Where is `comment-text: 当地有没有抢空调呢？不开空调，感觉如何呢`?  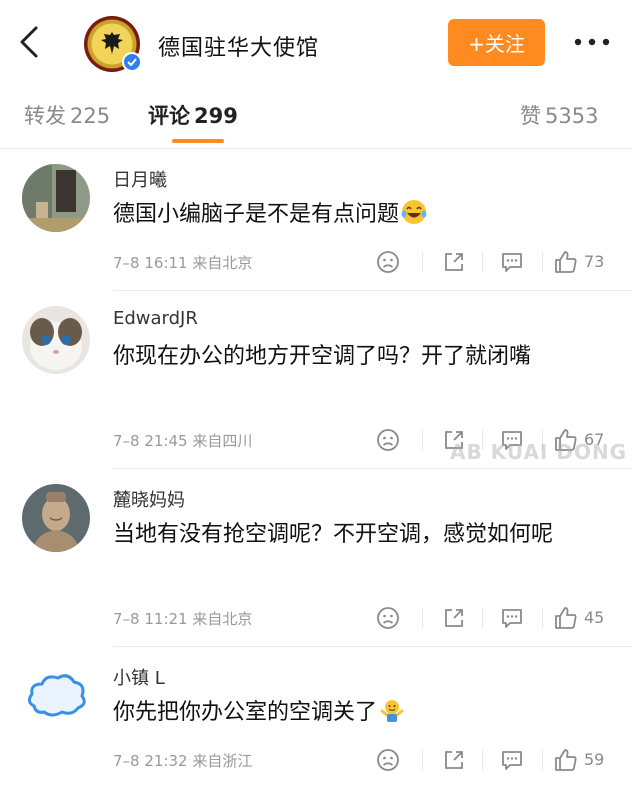 comment-text: 当地有没有抢空调呢？不开空调，感觉如何呢 is located at coordinates (333, 534).